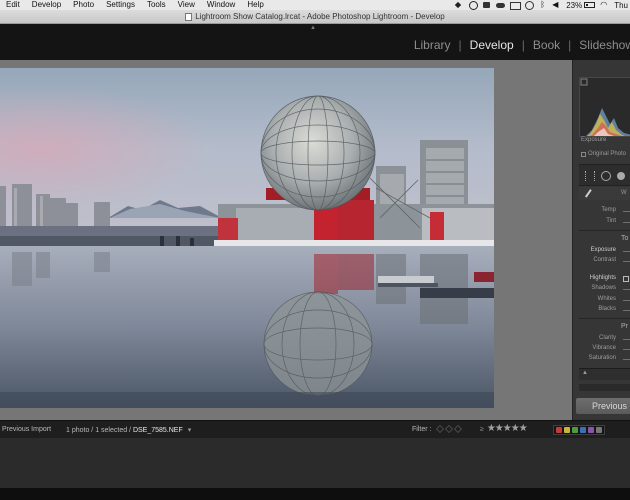  Describe the element at coordinates (607, 309) in the screenshot. I see `blacks-label: Blacks` at that location.